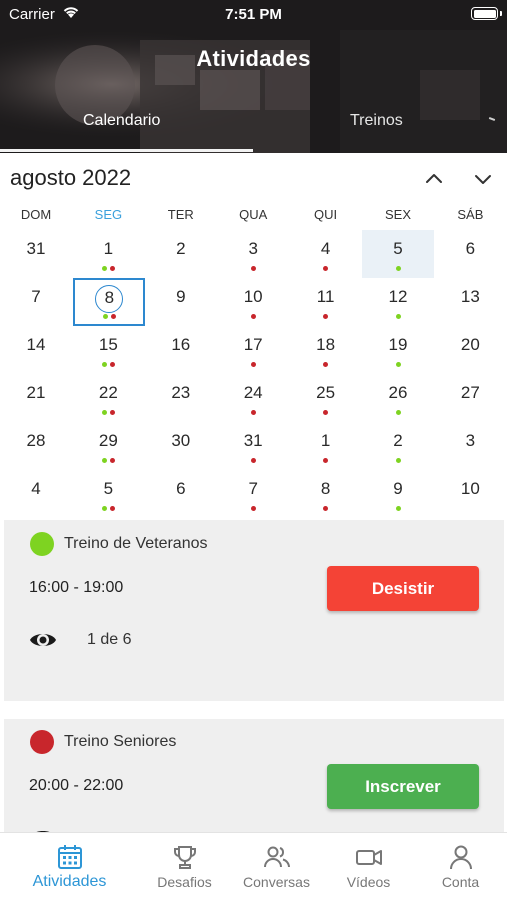 The image size is (507, 900). I want to click on calendar-day: 22, so click(108, 398).